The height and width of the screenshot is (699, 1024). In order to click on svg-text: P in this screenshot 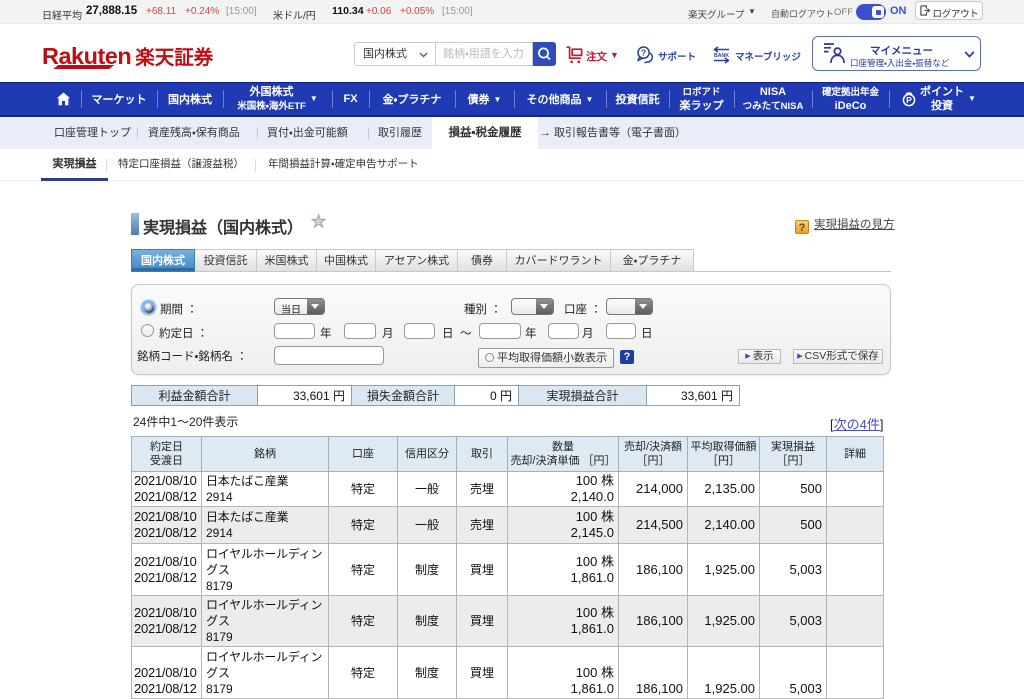, I will do `click(909, 100)`.